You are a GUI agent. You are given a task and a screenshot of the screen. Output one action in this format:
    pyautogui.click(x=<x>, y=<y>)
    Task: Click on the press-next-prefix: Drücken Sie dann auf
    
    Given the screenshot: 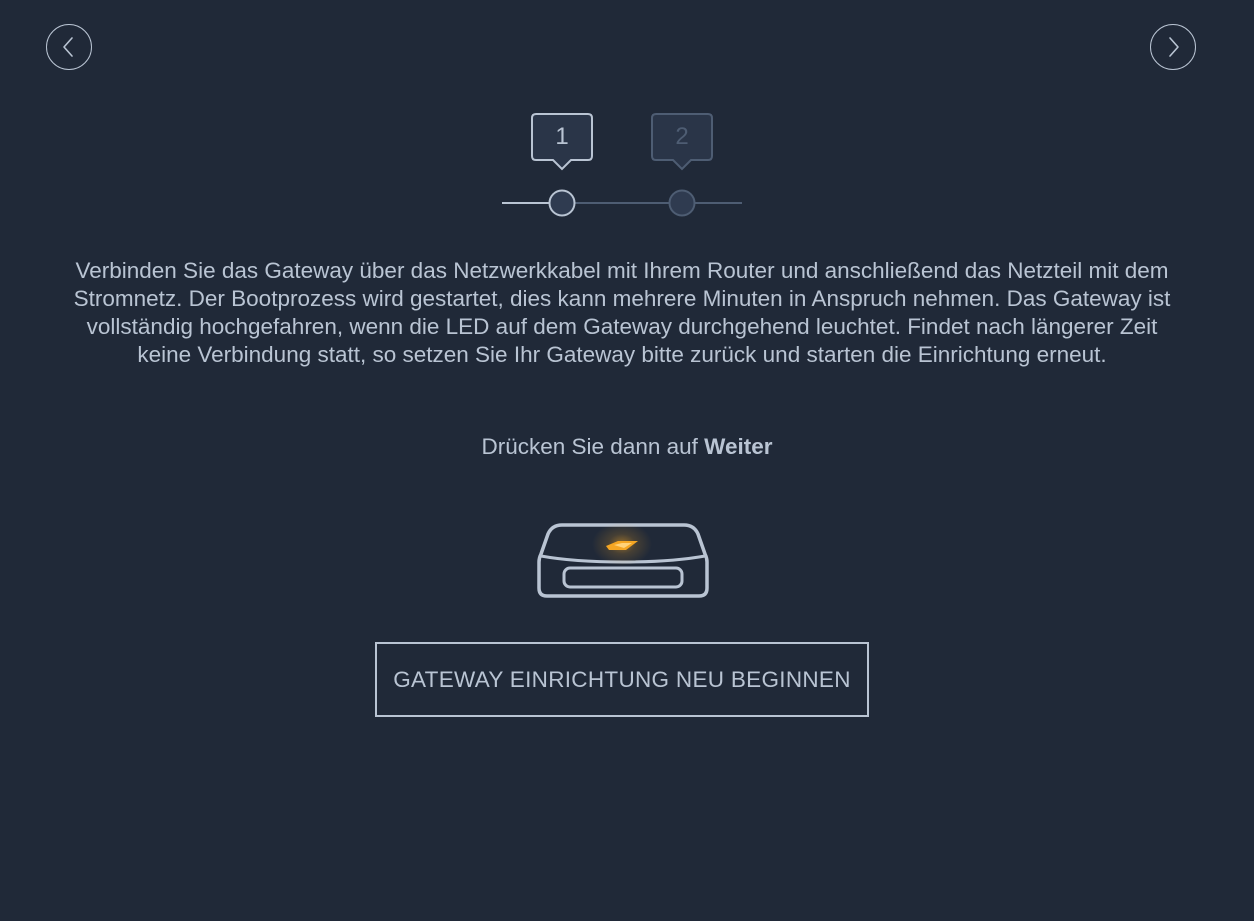 What is the action you would take?
    pyautogui.click(x=593, y=446)
    